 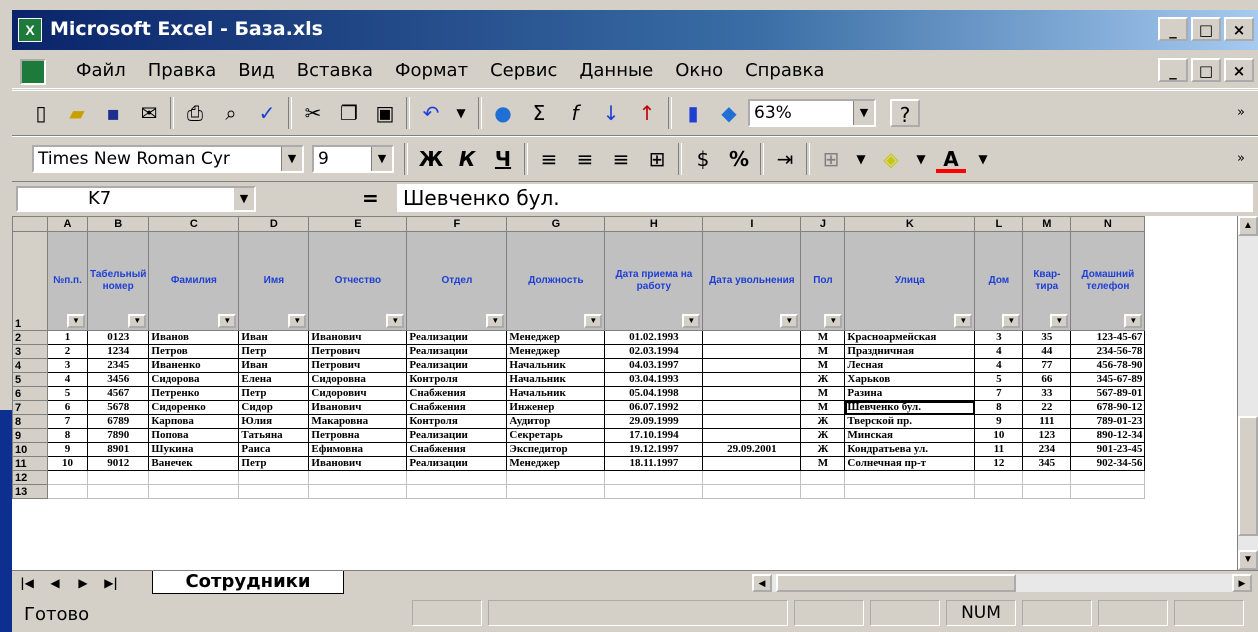 I want to click on cell: Шукина, so click(x=194, y=449).